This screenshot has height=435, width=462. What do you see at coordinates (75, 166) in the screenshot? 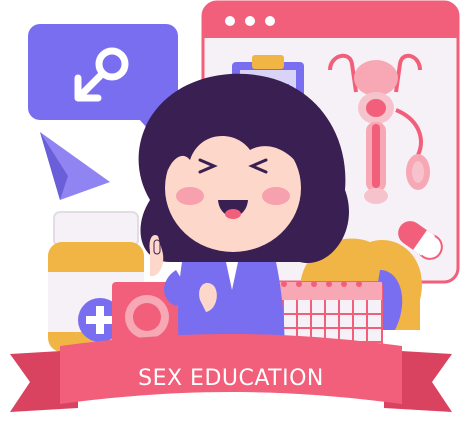
I see `paper-plane-icon` at bounding box center [75, 166].